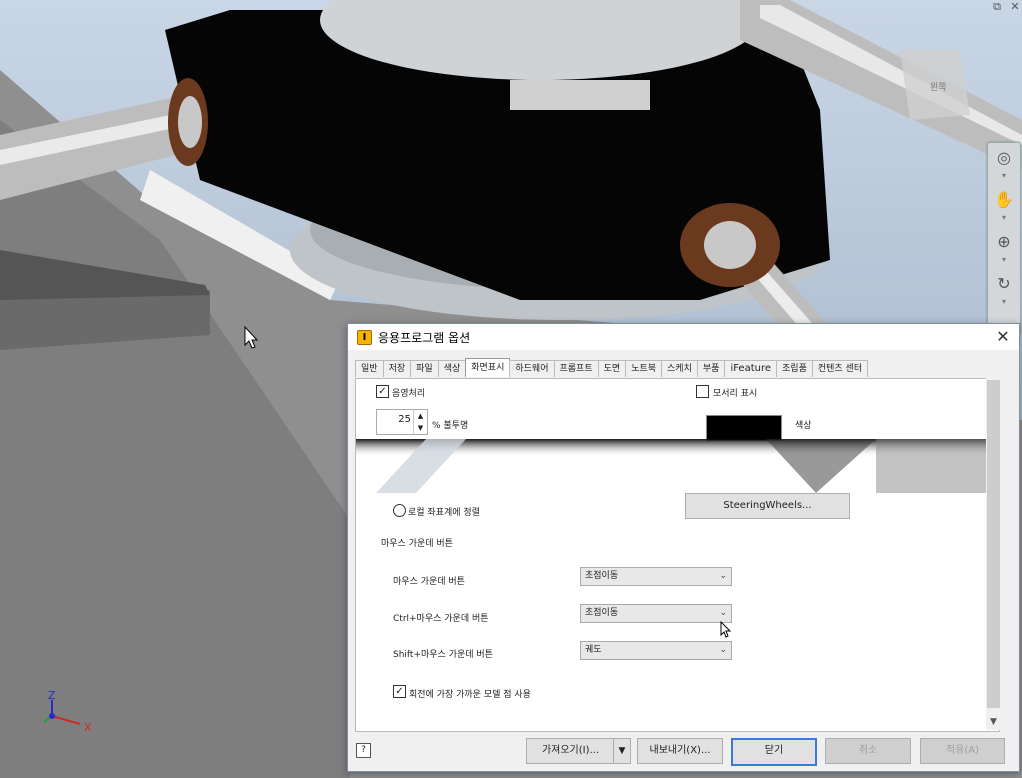 This screenshot has width=1022, height=778. I want to click on orbit-nearest-checkbox: ✓, so click(399, 691).